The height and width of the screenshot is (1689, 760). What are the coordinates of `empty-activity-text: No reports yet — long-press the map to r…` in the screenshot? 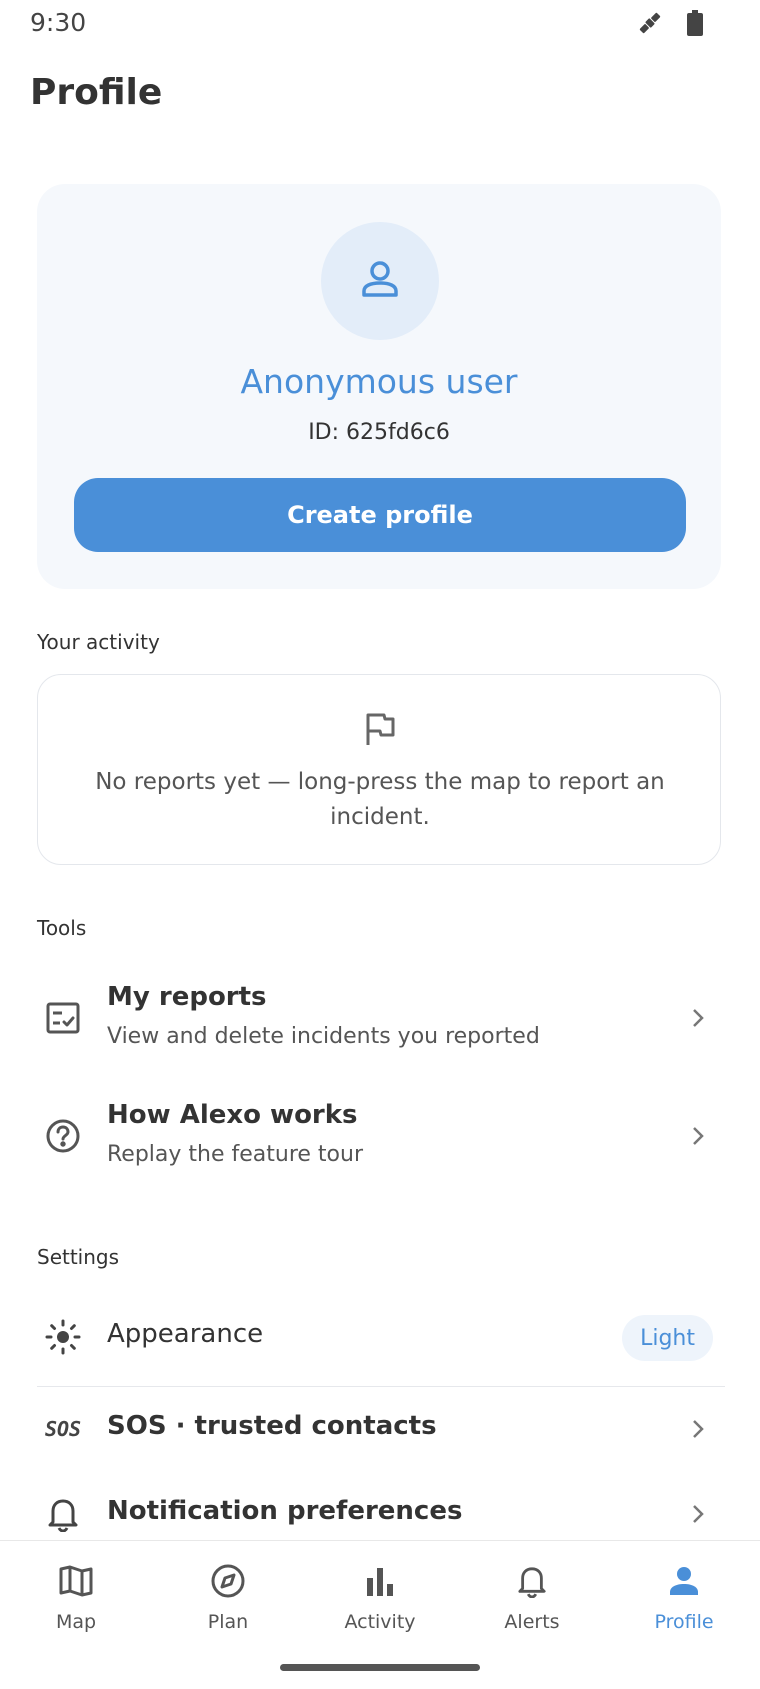 It's located at (380, 799).